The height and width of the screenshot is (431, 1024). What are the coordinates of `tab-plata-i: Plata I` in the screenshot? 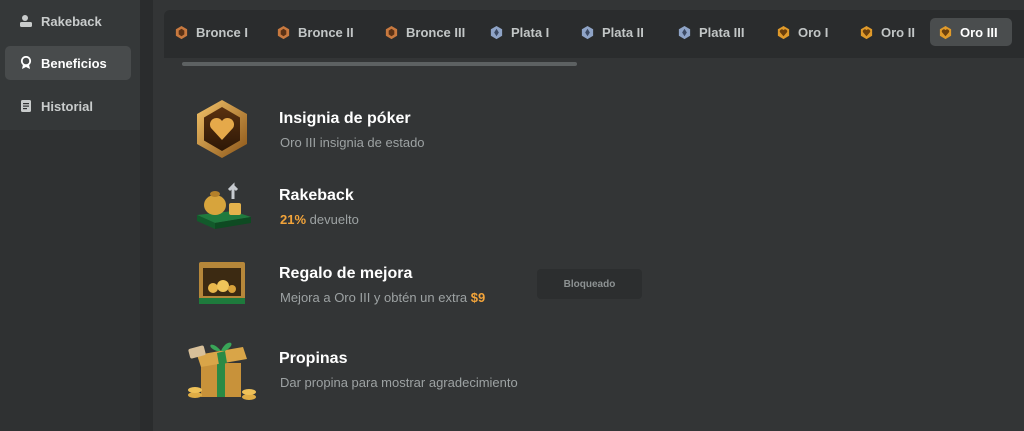 It's located at (519, 32).